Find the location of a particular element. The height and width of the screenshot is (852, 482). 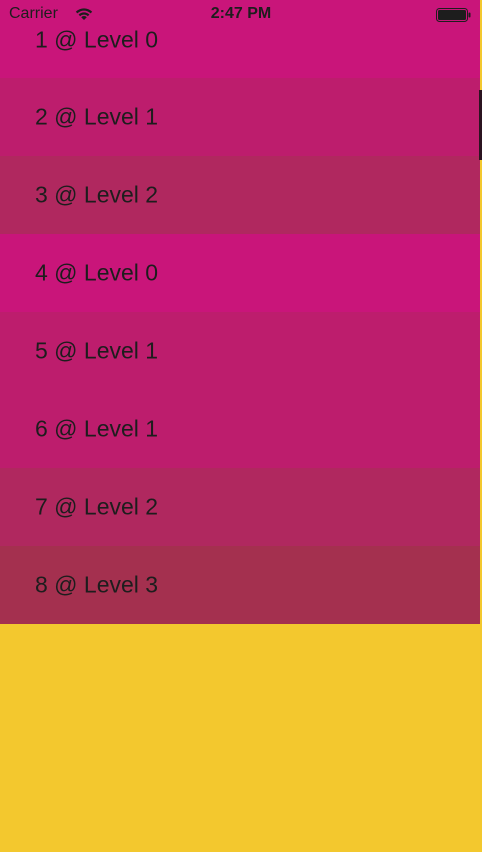

table-row: 8 @ Level 3 is located at coordinates (240, 585).